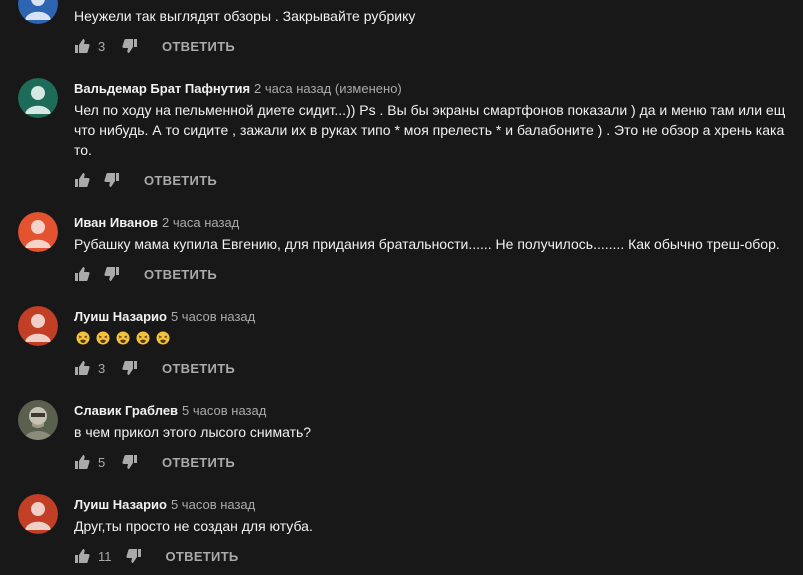 This screenshot has width=803, height=575. What do you see at coordinates (193, 526) in the screenshot?
I see `comment-text: Друг,ты просто не создан для ютуба.` at bounding box center [193, 526].